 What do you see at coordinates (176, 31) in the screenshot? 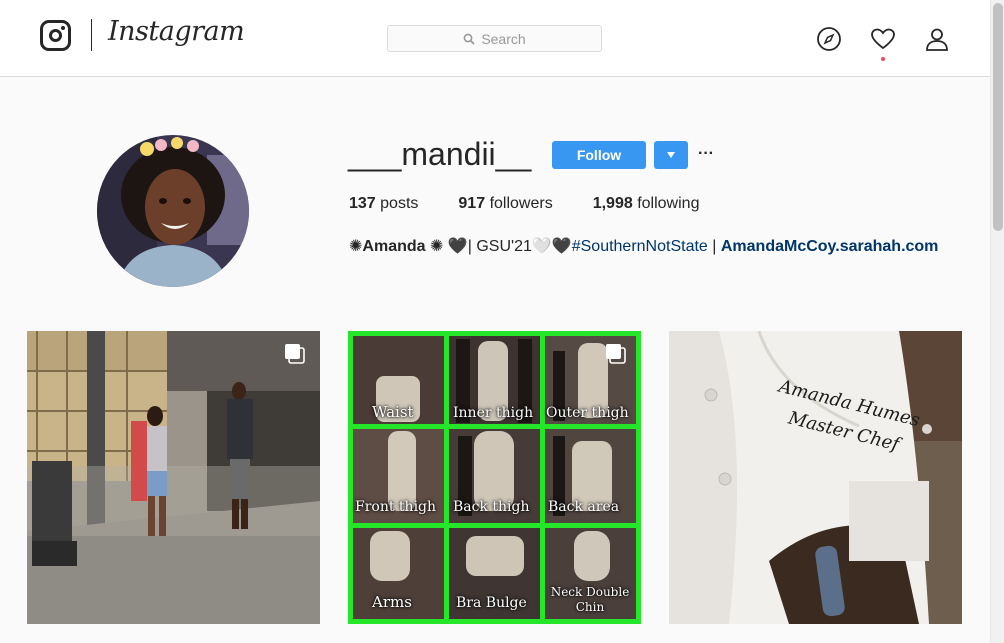
I see `instagram-wordmark: Instagram` at bounding box center [176, 31].